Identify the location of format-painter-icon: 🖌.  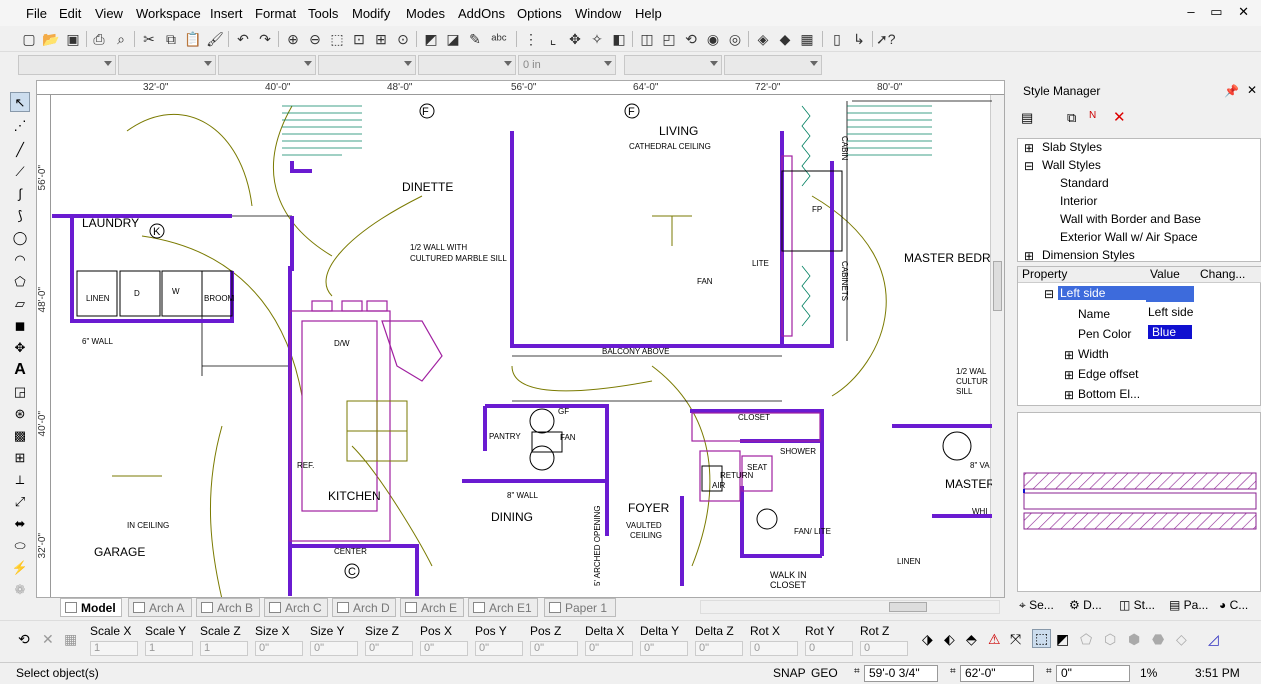
(215, 39).